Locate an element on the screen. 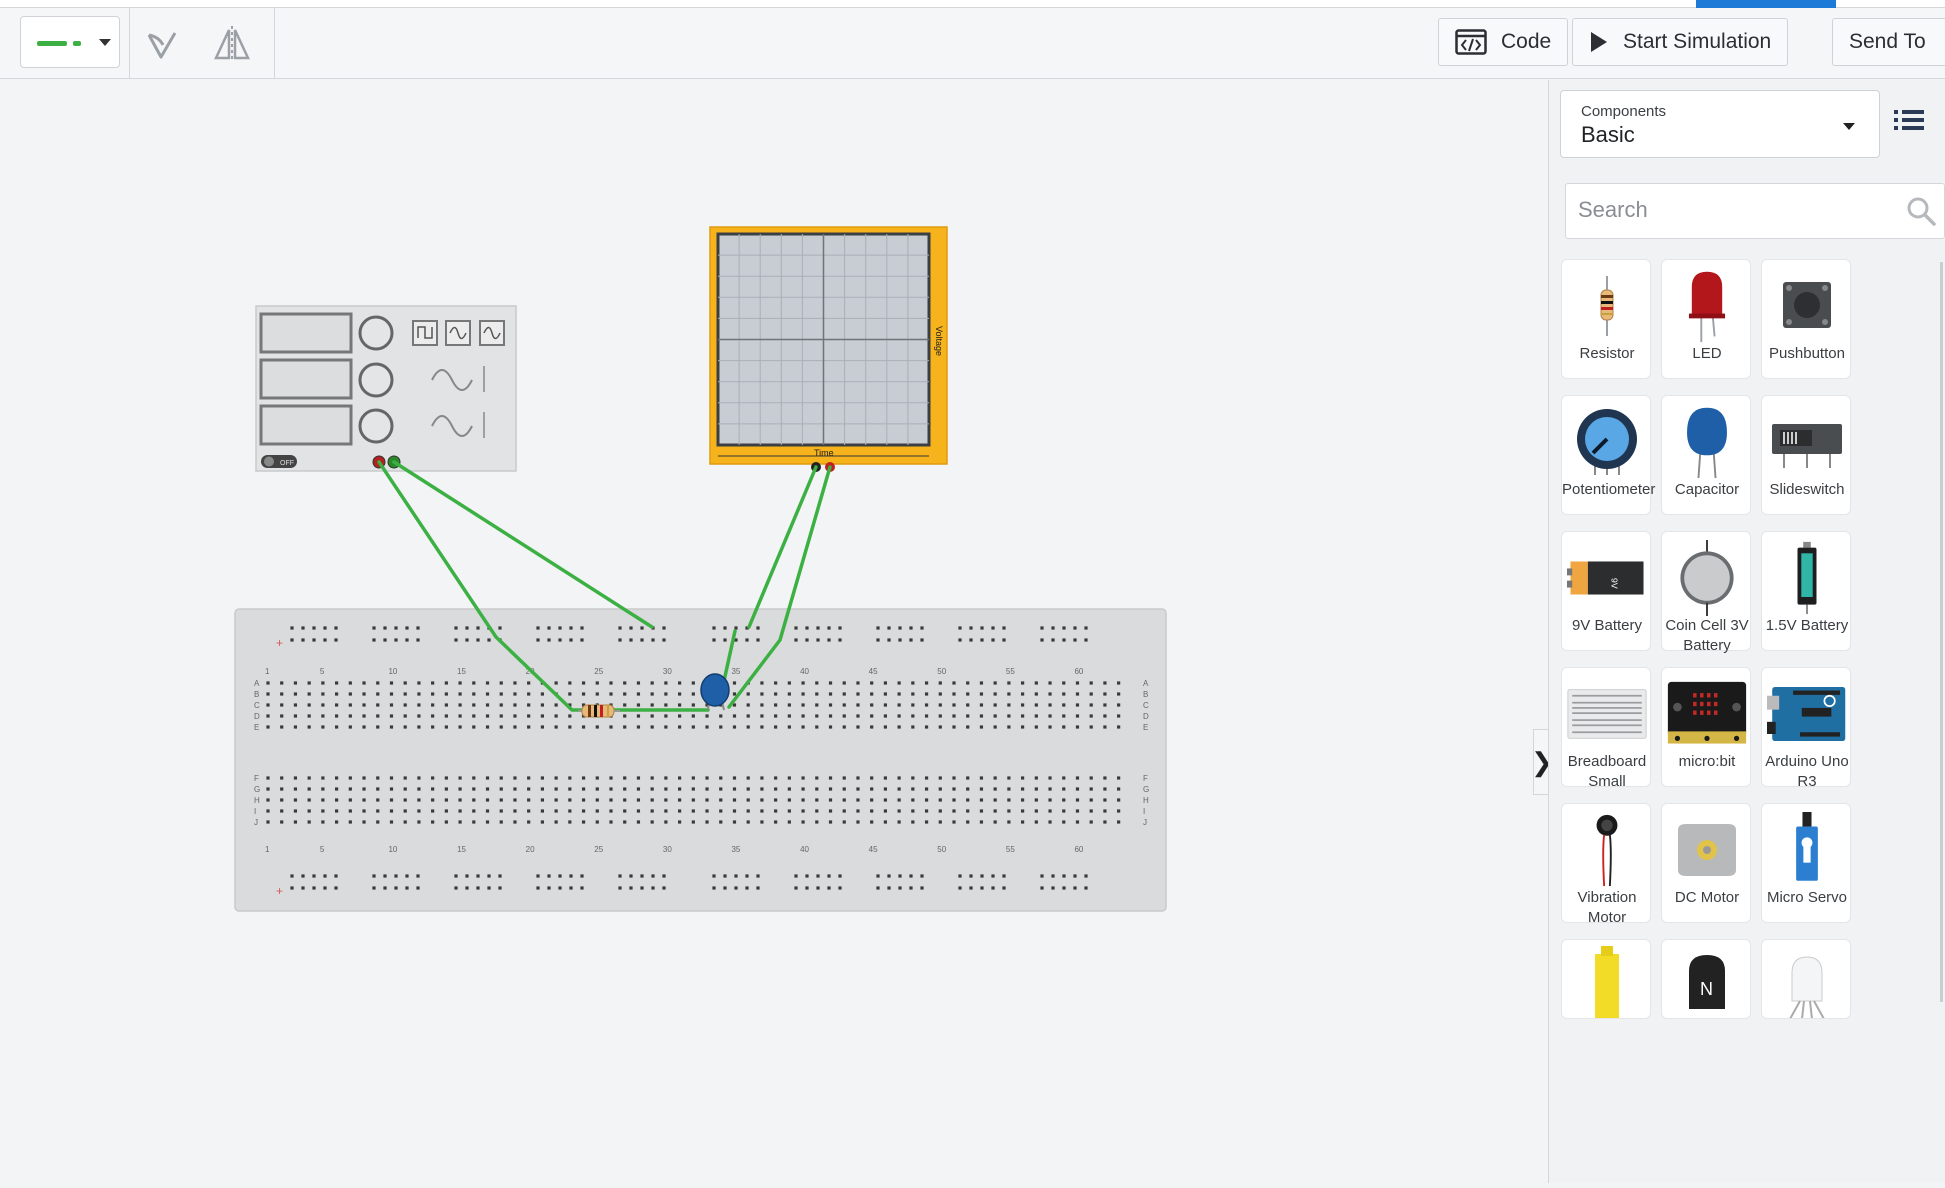 This screenshot has height=1188, width=1945. microbit-icon is located at coordinates (1707, 714).